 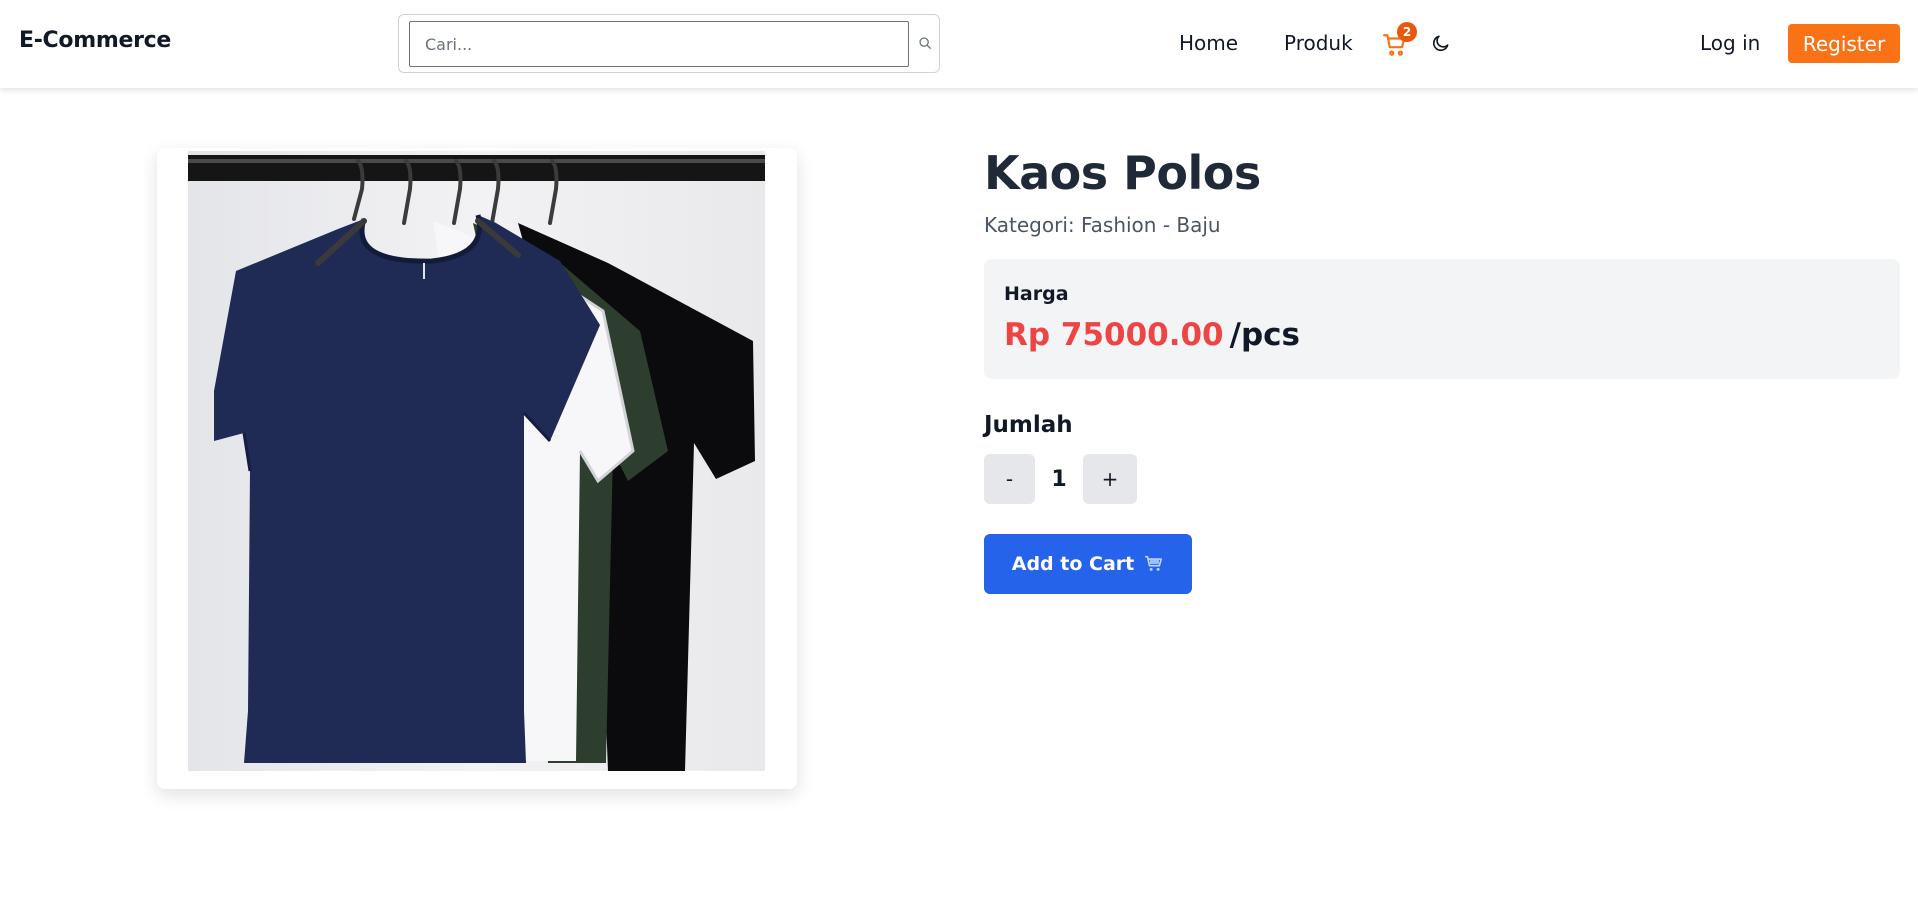 I want to click on quantity-value: 1, so click(x=1059, y=479).